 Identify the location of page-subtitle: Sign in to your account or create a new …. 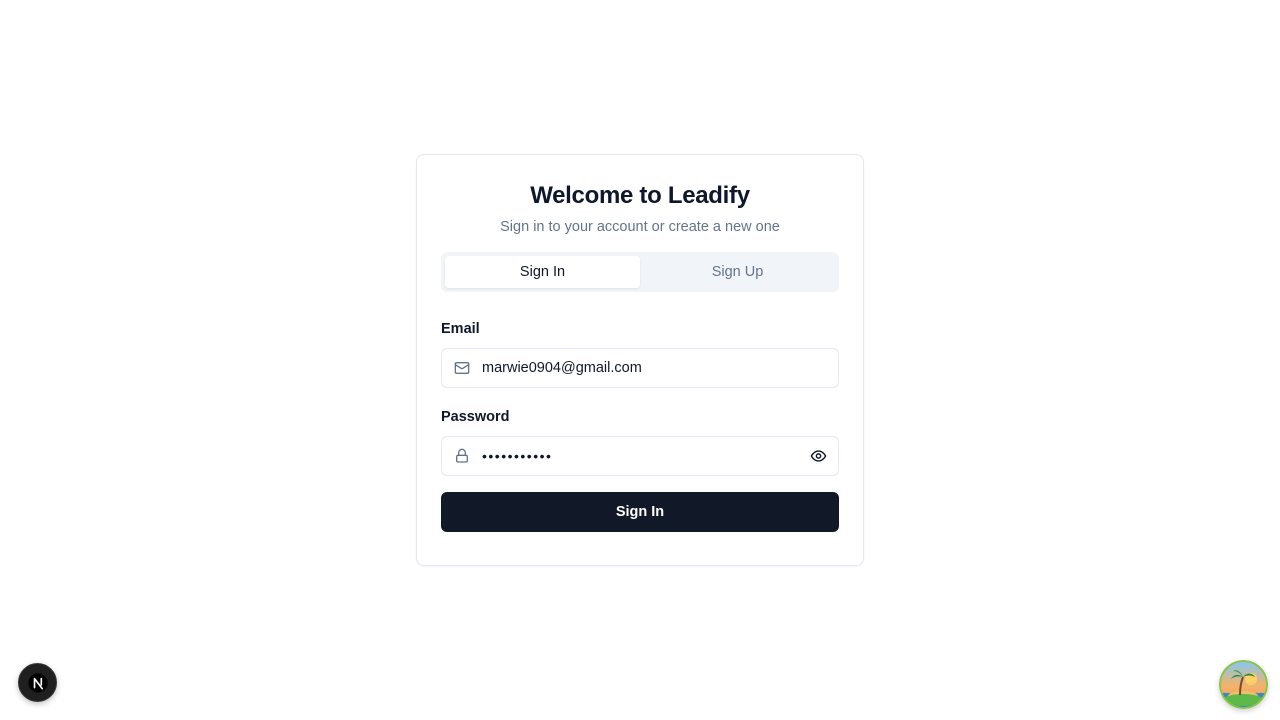
(640, 227).